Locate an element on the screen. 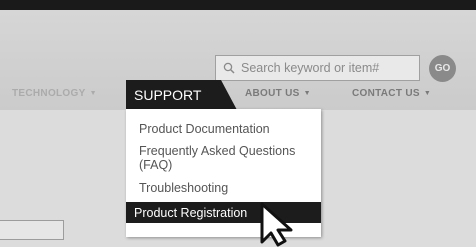  nav-item-about-us: ABOUT US ▼ is located at coordinates (278, 93).